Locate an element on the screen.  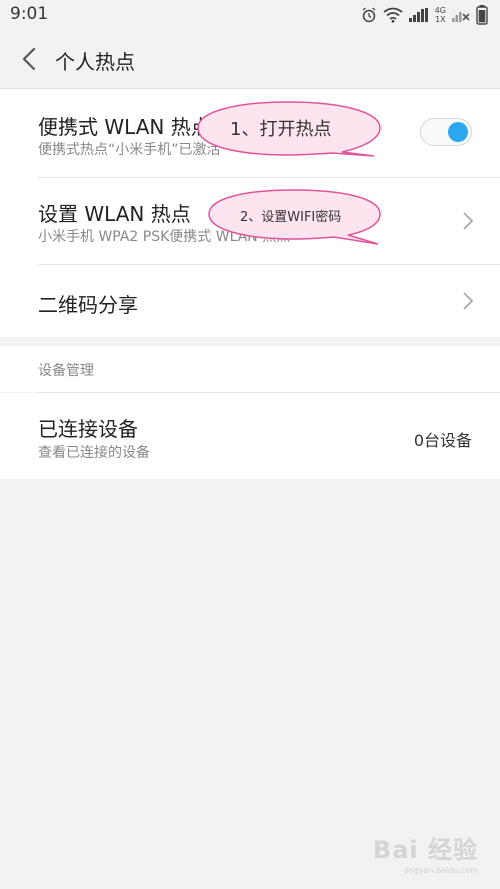
annotation-text-2: 2、设置WIFI密码 is located at coordinates (291, 217).